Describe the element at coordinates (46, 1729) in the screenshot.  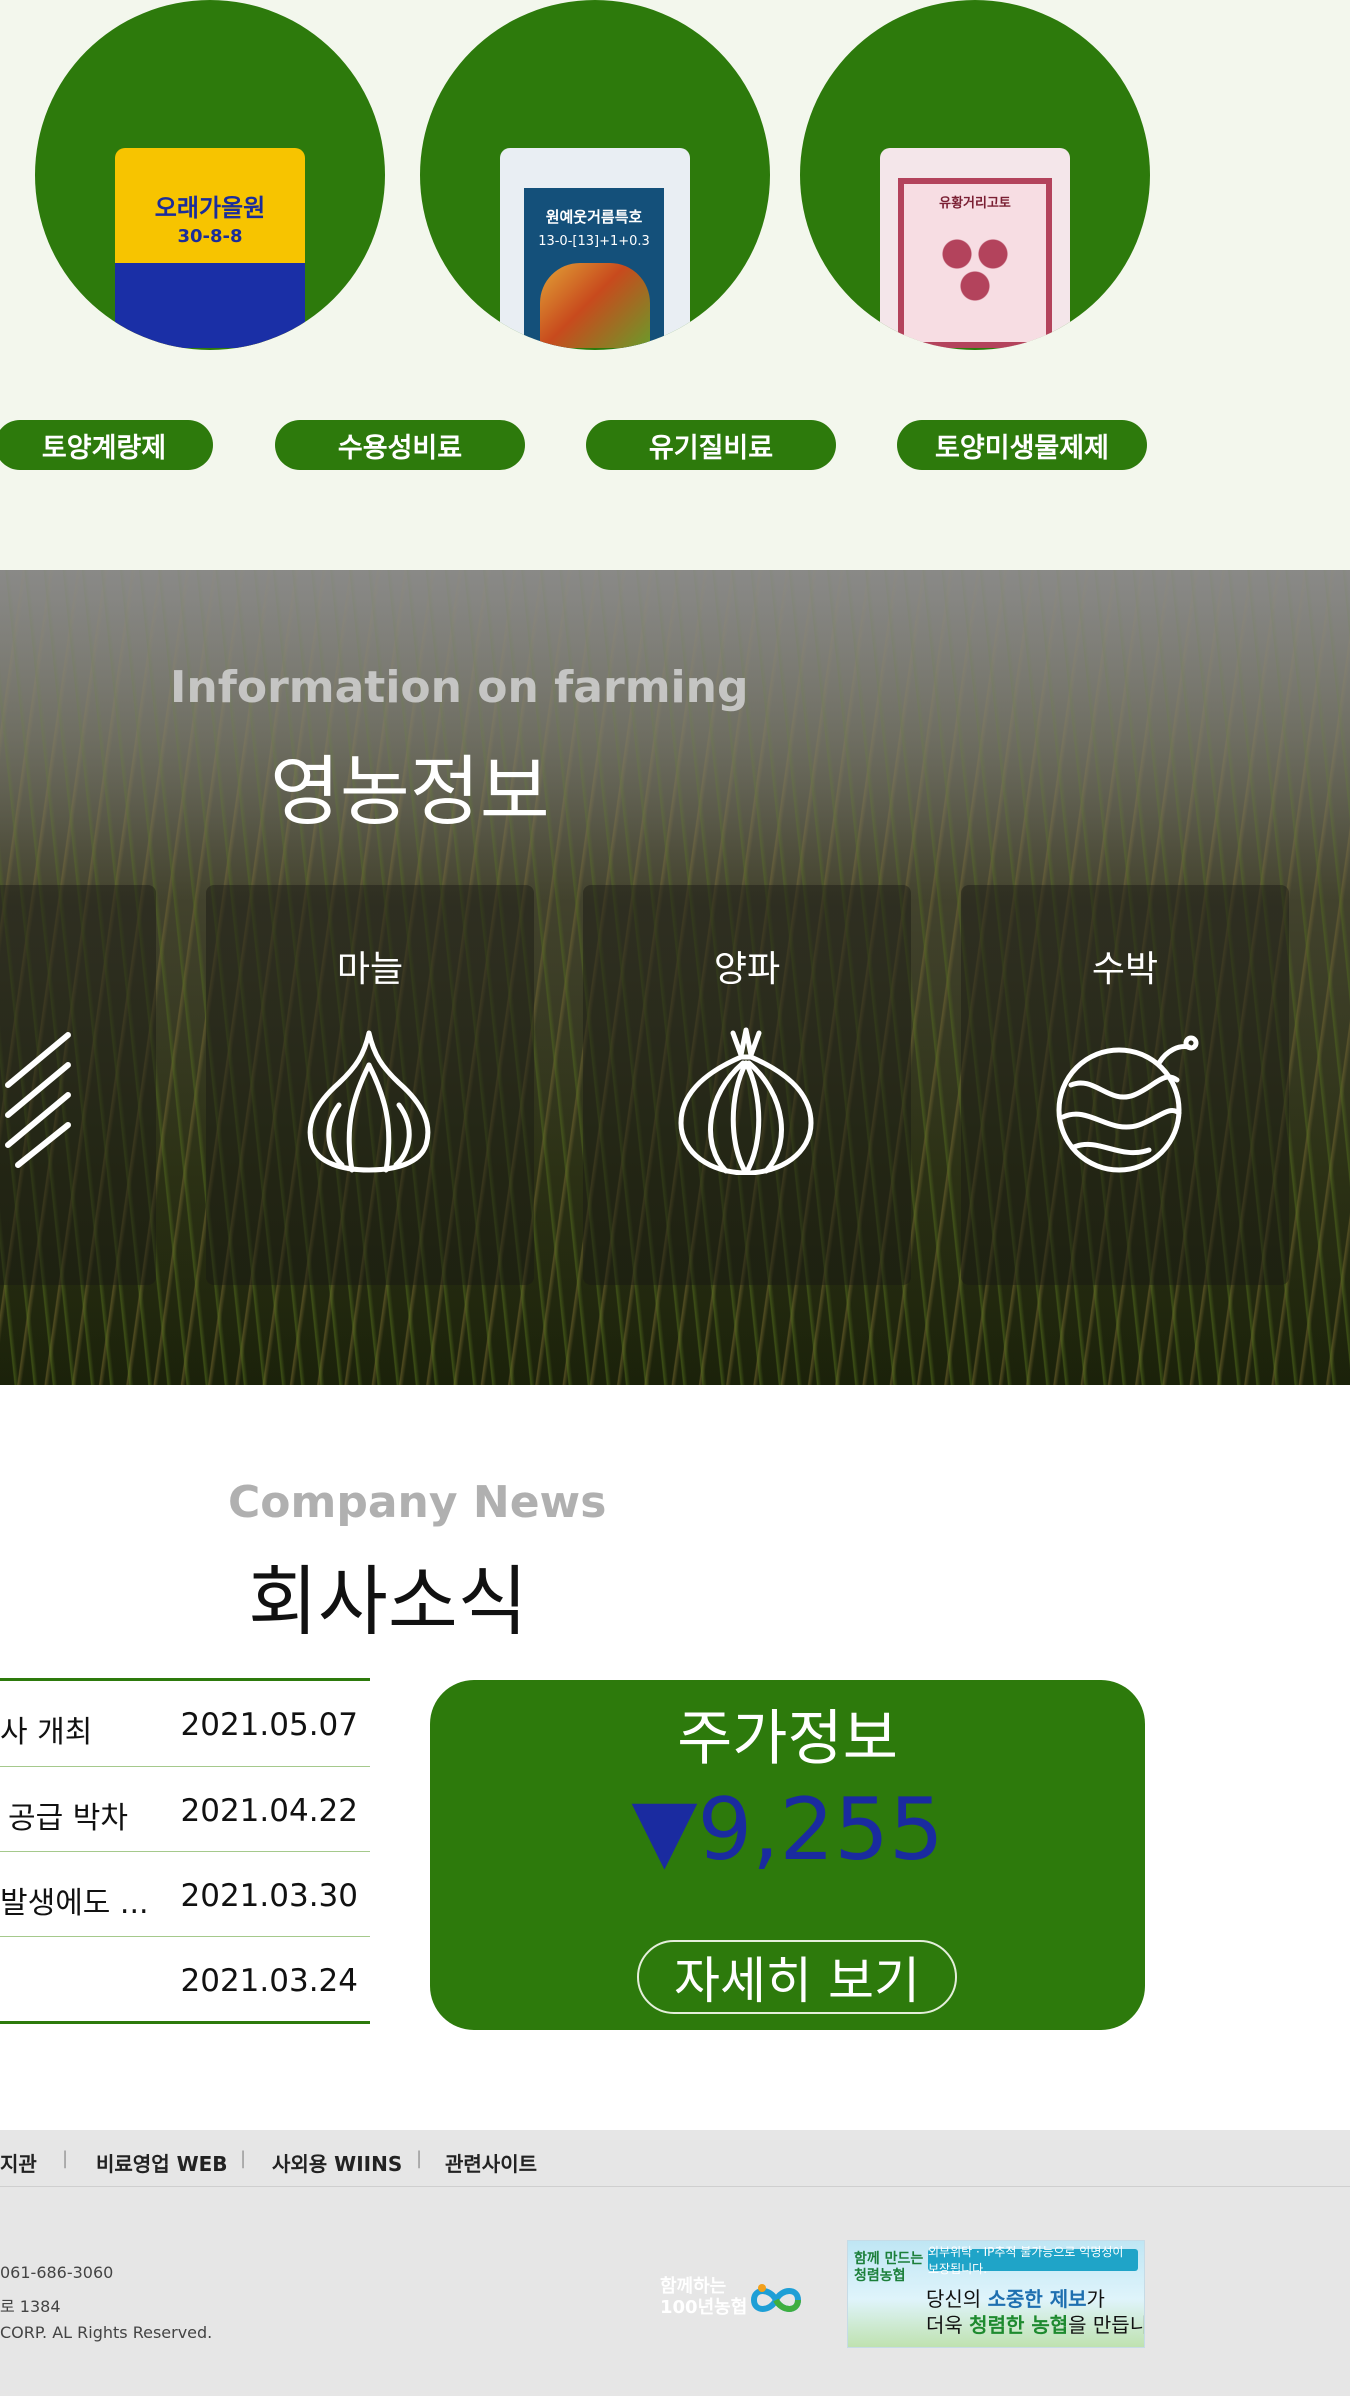
I see `news-title: 사 개최` at that location.